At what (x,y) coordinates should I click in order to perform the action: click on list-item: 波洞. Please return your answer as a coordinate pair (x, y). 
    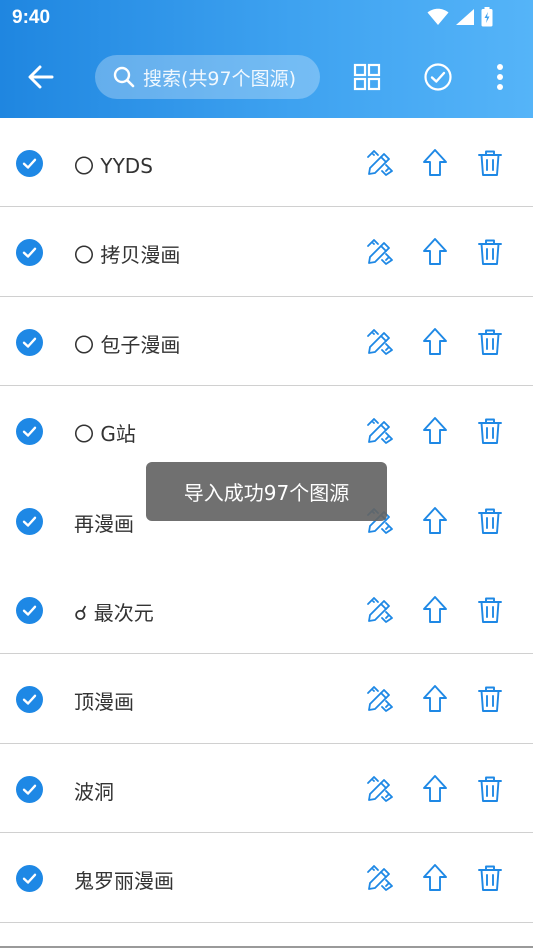
    Looking at the image, I should click on (266, 789).